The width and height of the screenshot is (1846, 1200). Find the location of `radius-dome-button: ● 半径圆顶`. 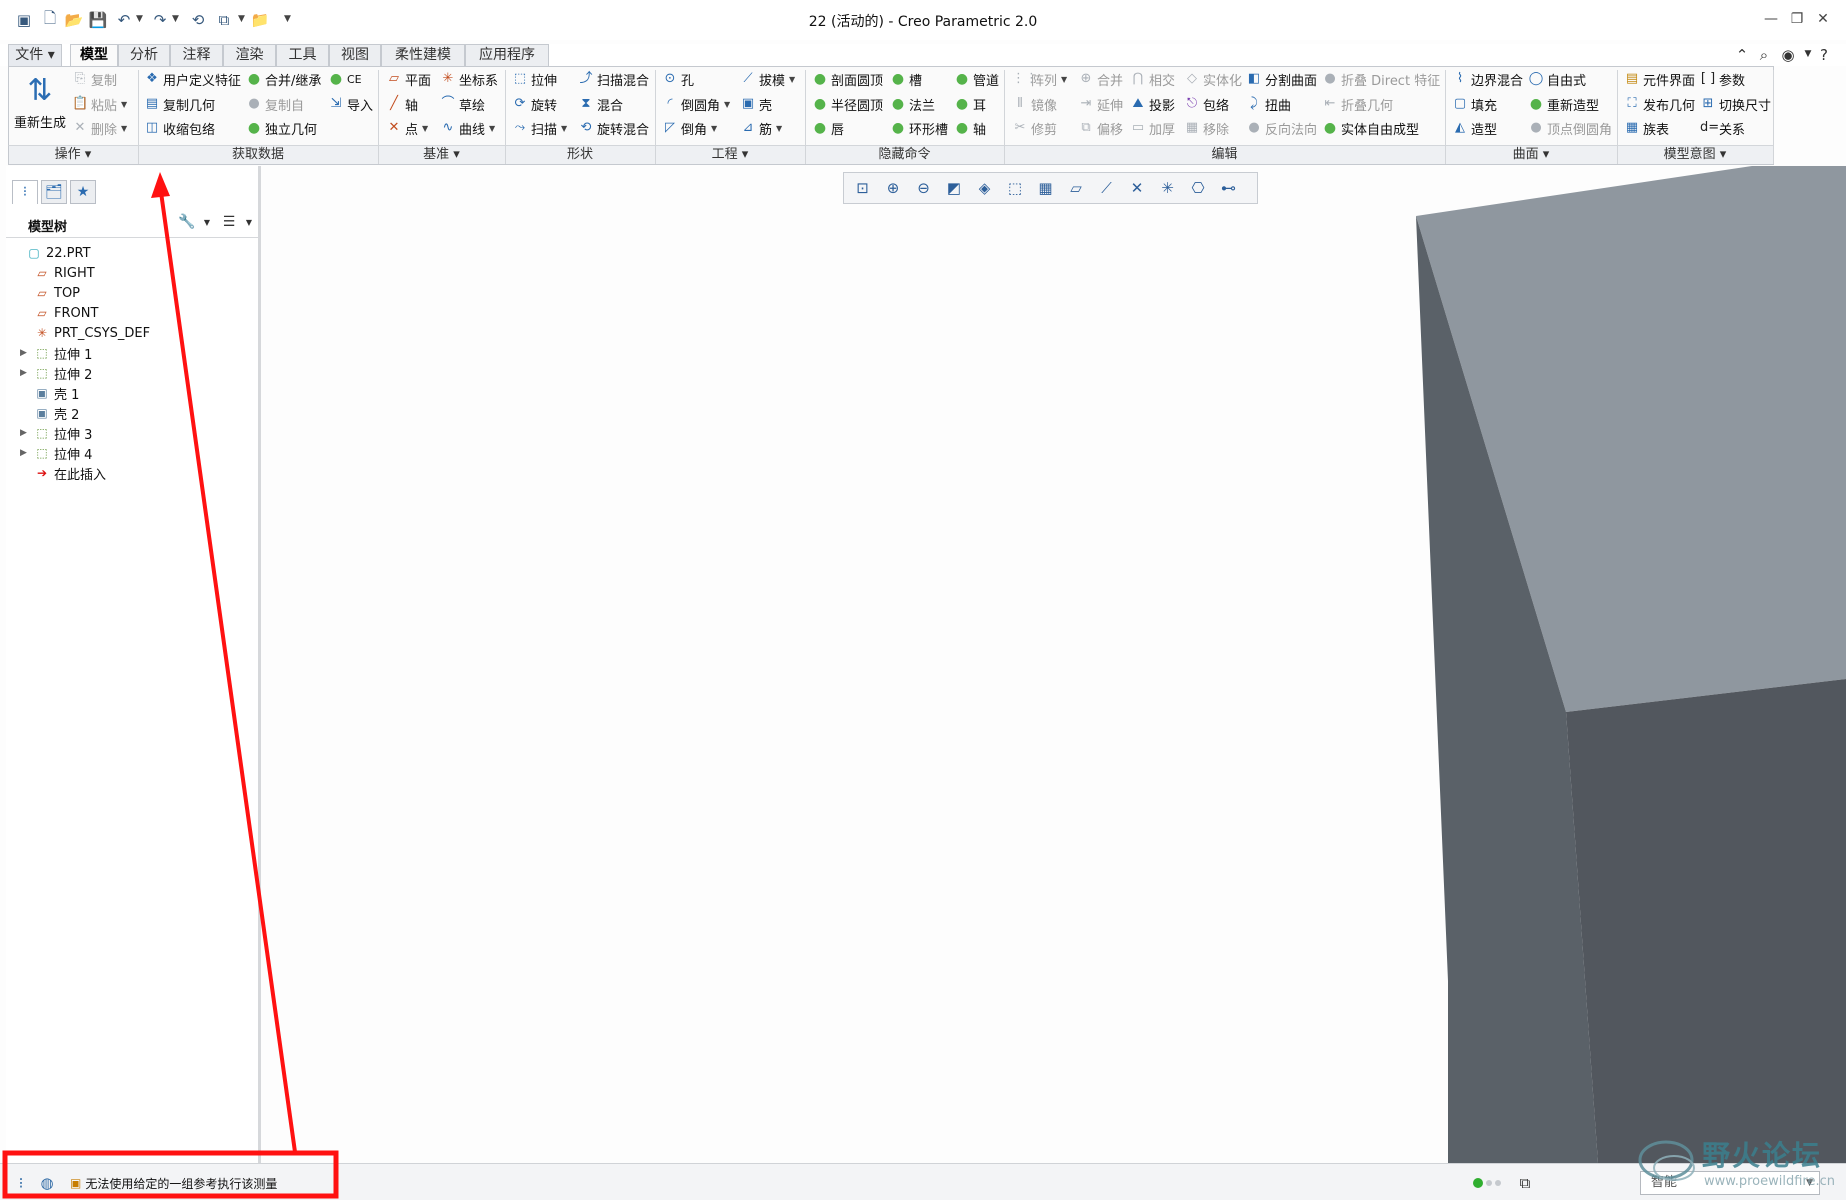

radius-dome-button: ● 半径圆顶 is located at coordinates (847, 104).